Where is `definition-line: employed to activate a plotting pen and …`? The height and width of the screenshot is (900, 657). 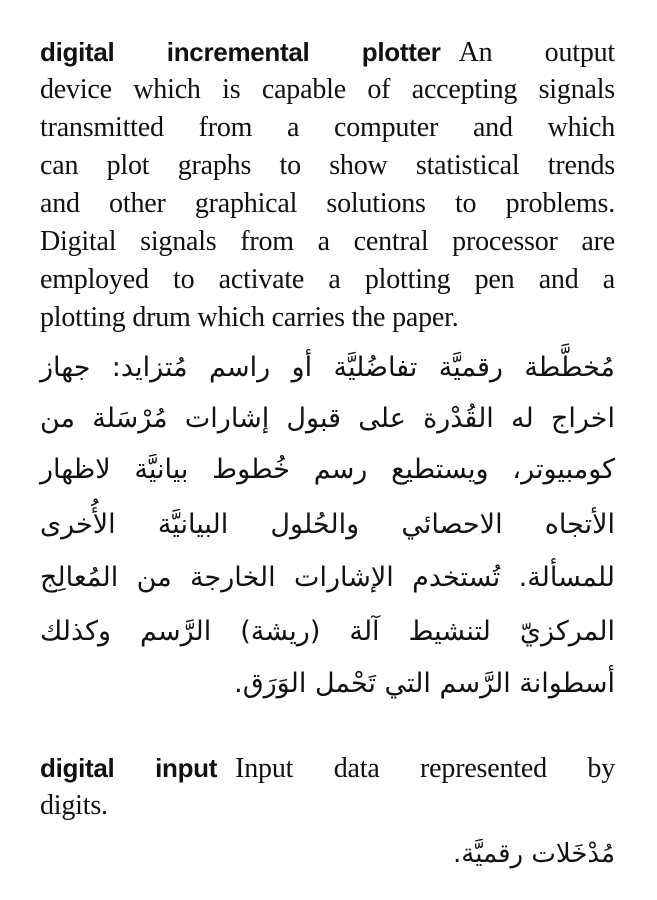
definition-line: employed to activate a plotting pen and … is located at coordinates (327, 279).